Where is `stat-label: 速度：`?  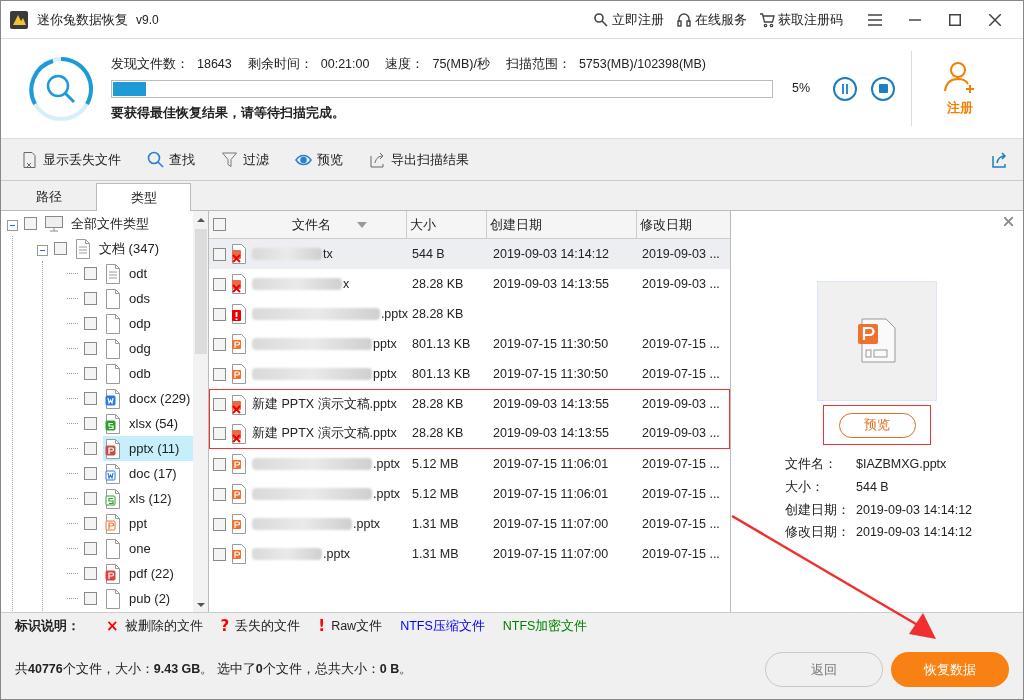 stat-label: 速度： is located at coordinates (405, 64).